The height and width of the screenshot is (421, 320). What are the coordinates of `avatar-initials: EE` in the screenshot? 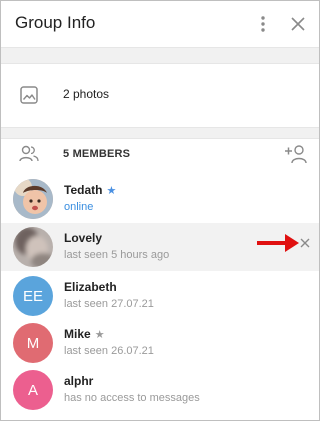 It's located at (32, 296).